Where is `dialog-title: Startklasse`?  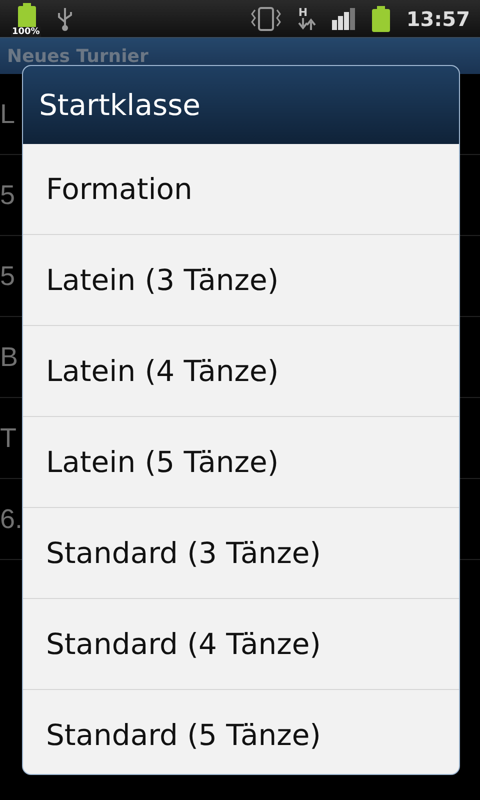 dialog-title: Startklasse is located at coordinates (120, 105).